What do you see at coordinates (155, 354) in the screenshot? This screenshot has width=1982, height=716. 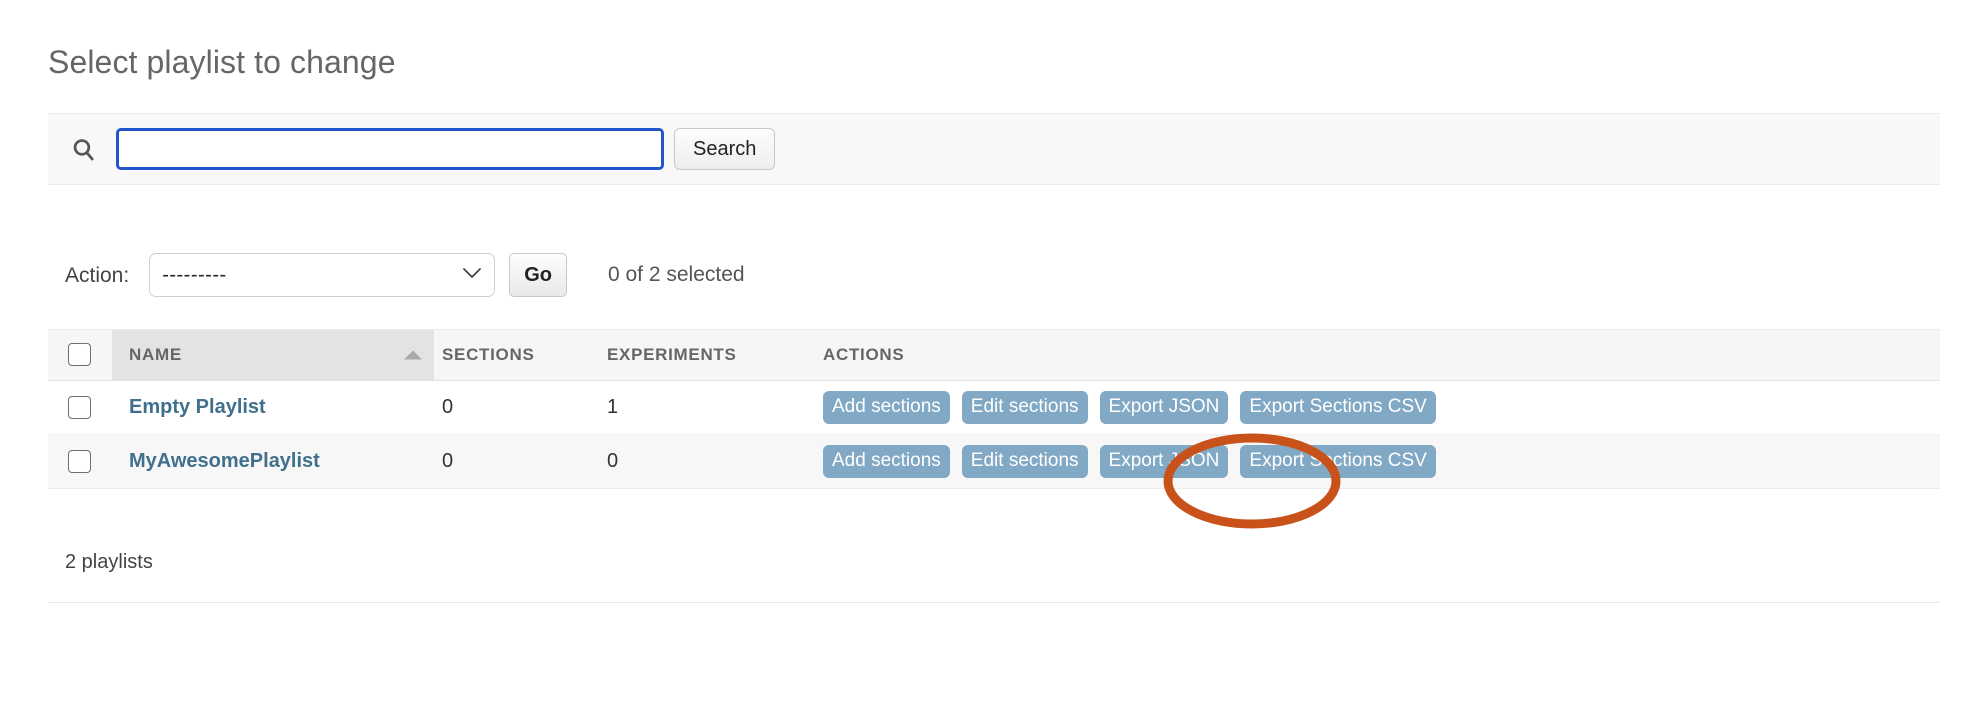 I see `column-header-name-label: NAME` at bounding box center [155, 354].